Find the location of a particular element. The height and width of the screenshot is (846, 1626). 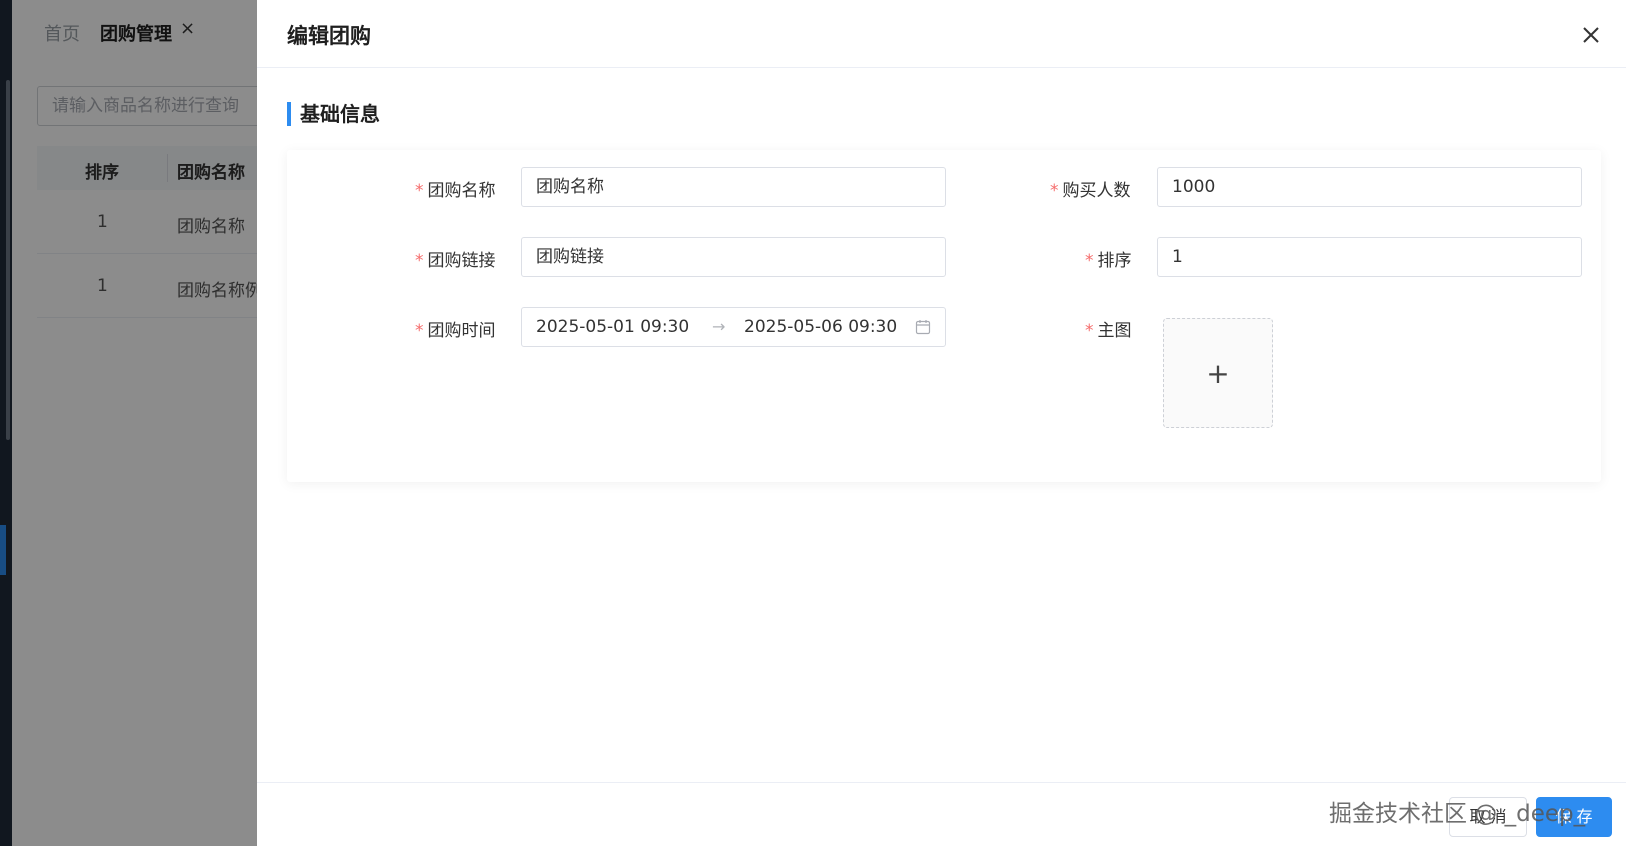

label-sort-order: * 排序 is located at coordinates (1108, 258).